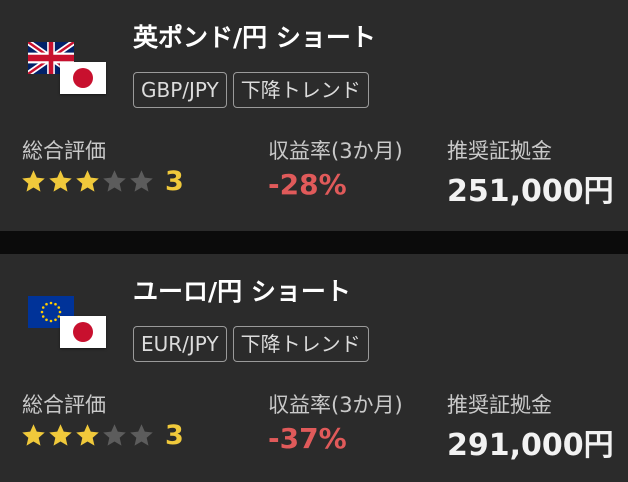  What do you see at coordinates (530, 445) in the screenshot?
I see `margin-value: 291,000円` at bounding box center [530, 445].